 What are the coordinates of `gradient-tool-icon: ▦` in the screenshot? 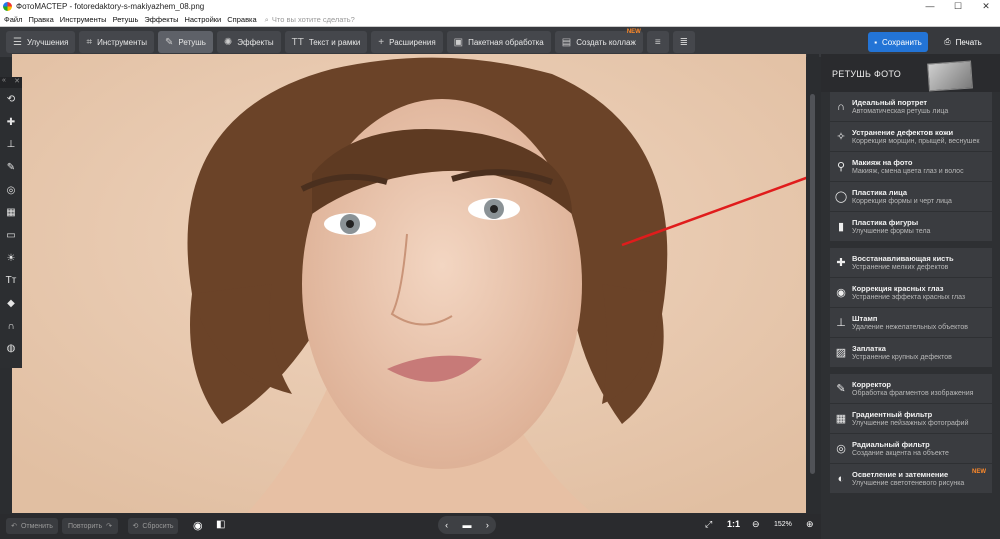 It's located at (11, 212).